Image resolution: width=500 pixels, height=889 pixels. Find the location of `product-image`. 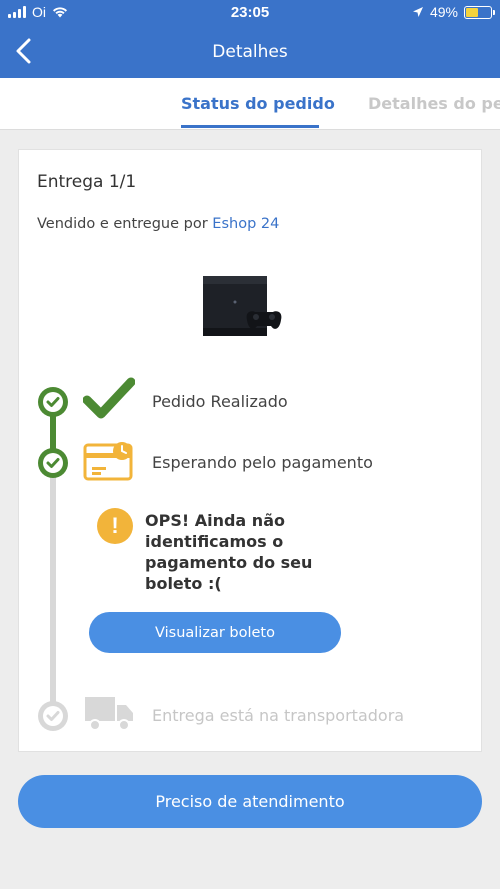

product-image is located at coordinates (242, 306).